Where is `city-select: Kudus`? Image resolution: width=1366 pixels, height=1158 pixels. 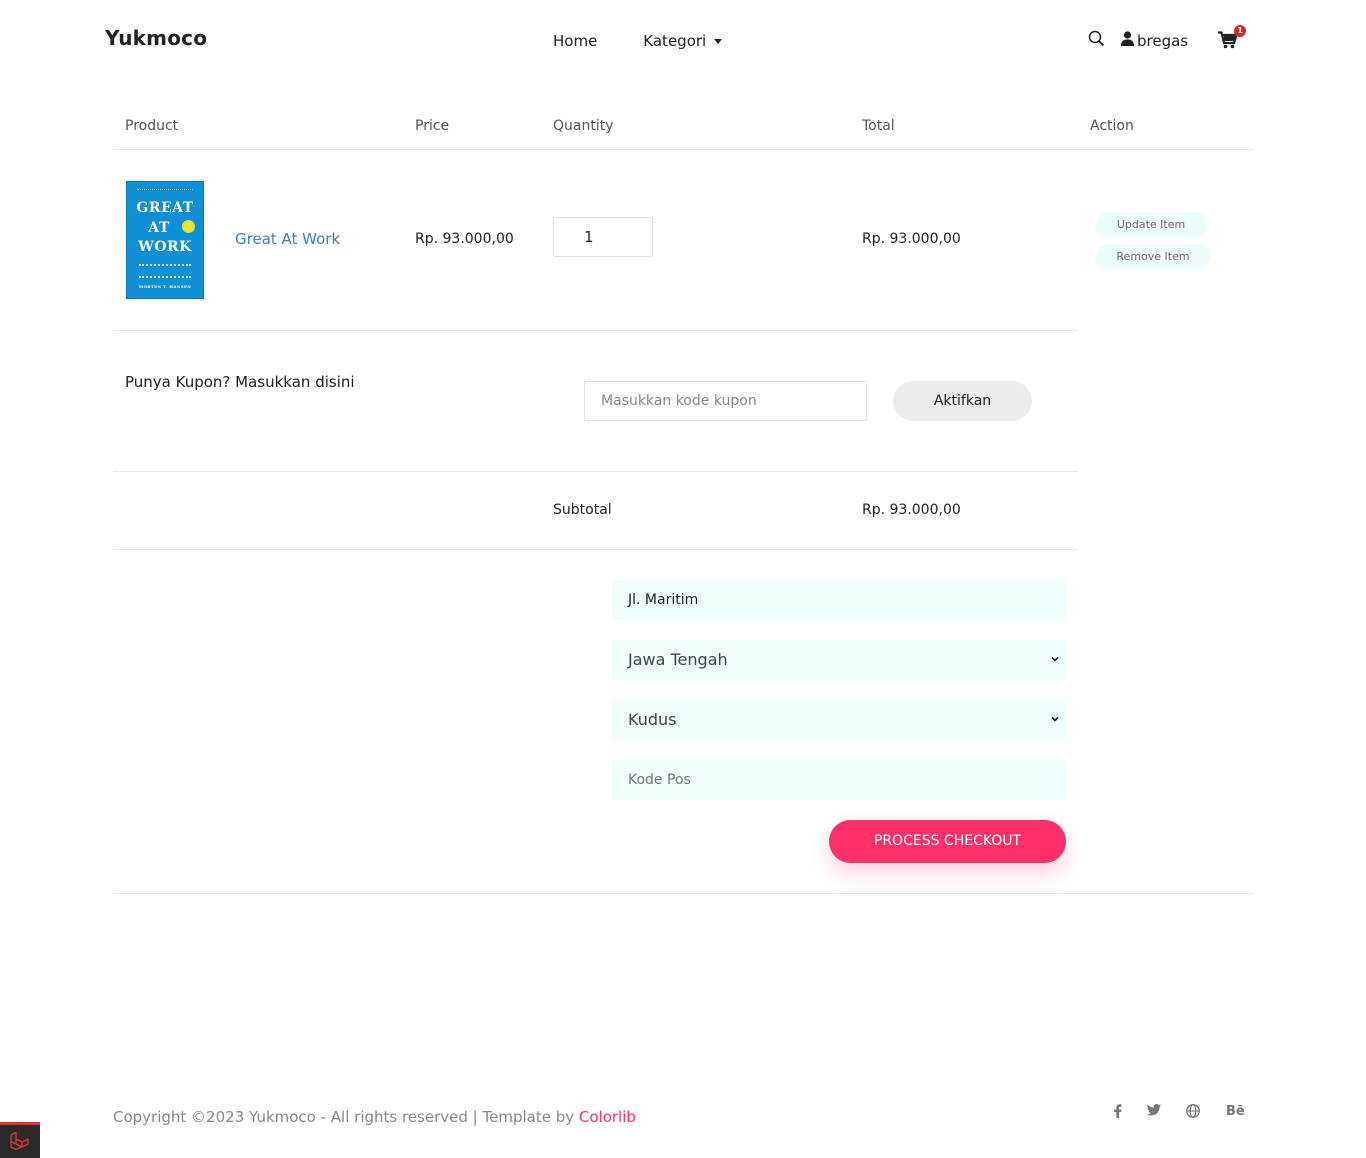 city-select: Kudus is located at coordinates (839, 720).